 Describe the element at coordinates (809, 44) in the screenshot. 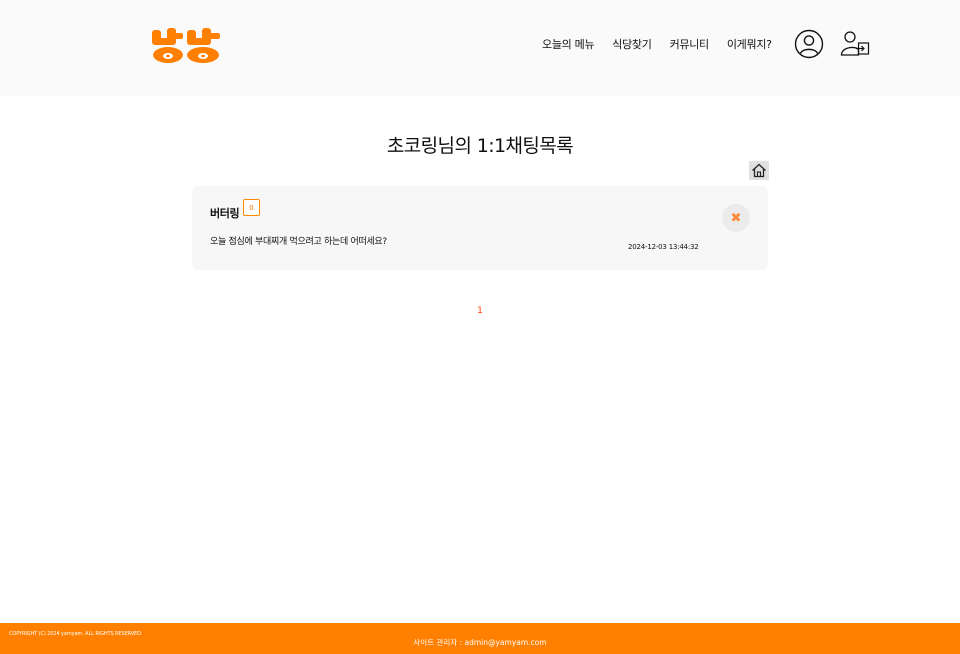

I see `user-circle-icon` at that location.